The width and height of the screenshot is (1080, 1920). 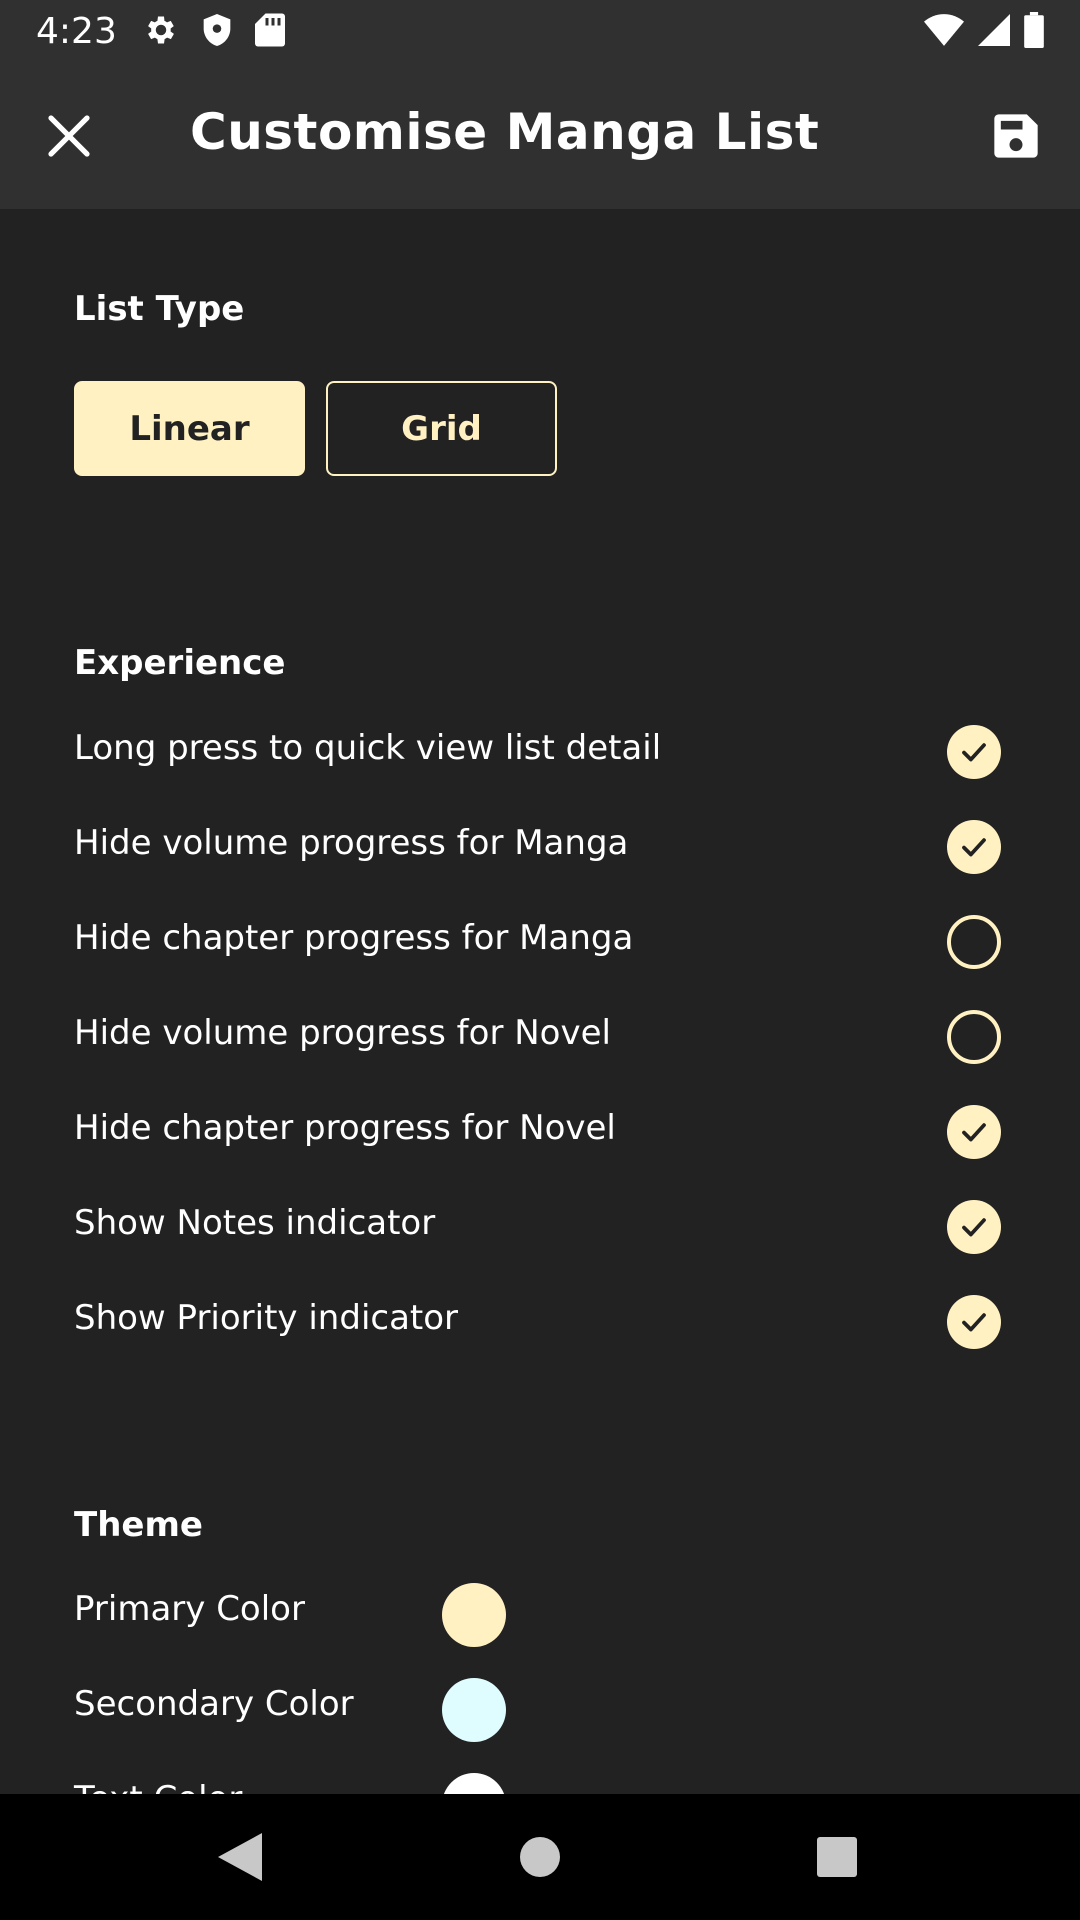 What do you see at coordinates (505, 132) in the screenshot?
I see `page-title: Customise Manga List` at bounding box center [505, 132].